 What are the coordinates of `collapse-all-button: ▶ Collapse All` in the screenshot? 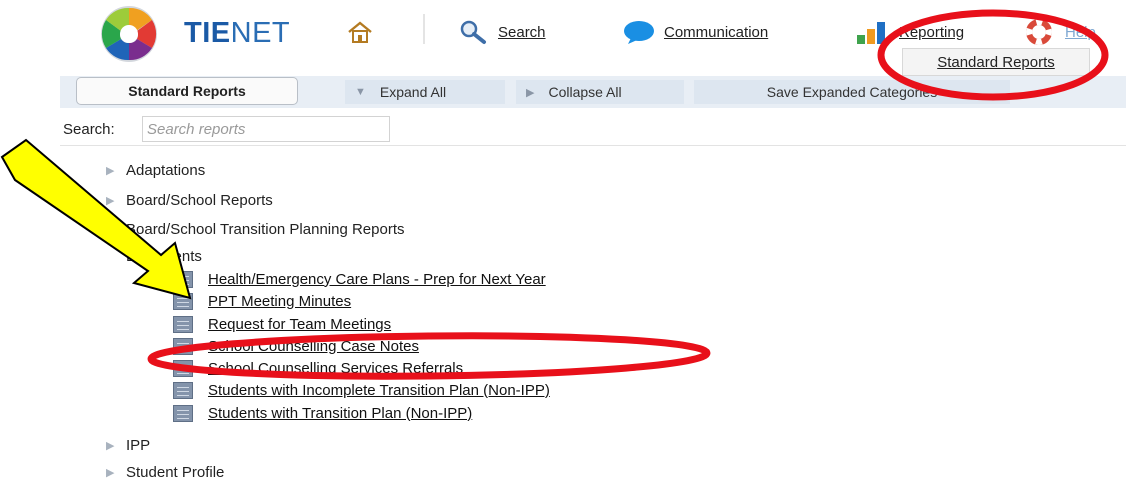 It's located at (600, 92).